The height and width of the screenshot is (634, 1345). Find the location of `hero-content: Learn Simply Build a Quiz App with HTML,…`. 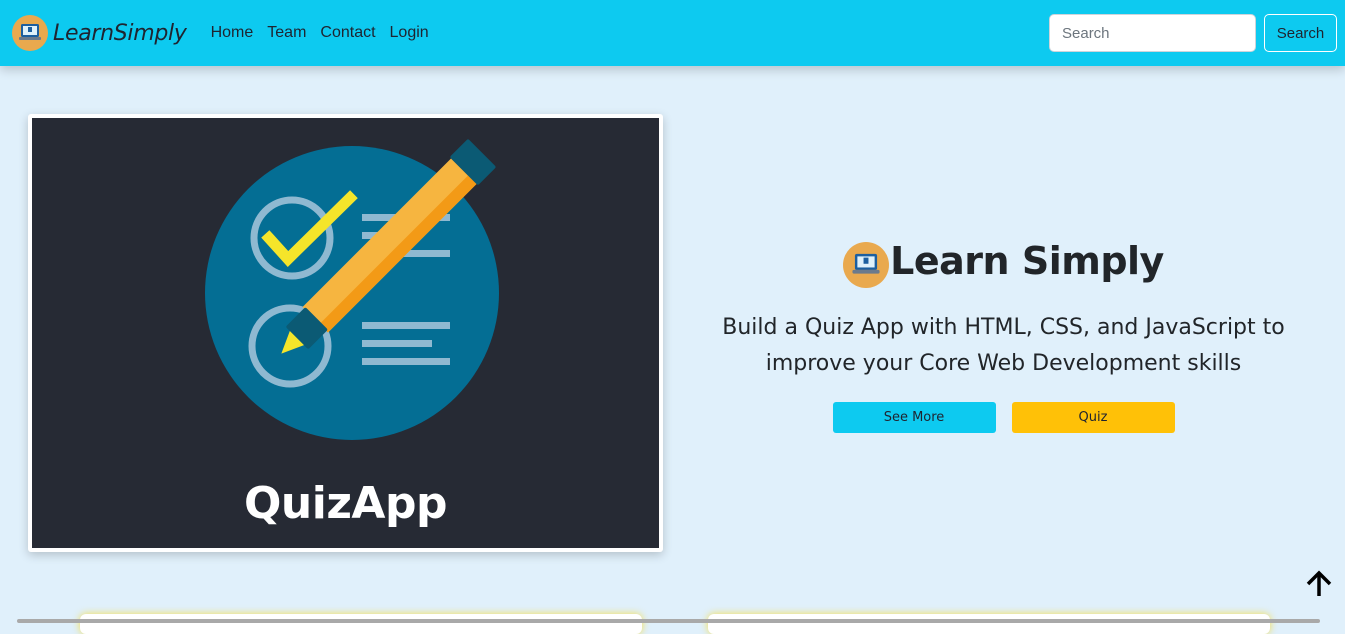

hero-content: Learn Simply Build a Quiz App with HTML,… is located at coordinates (1003, 333).